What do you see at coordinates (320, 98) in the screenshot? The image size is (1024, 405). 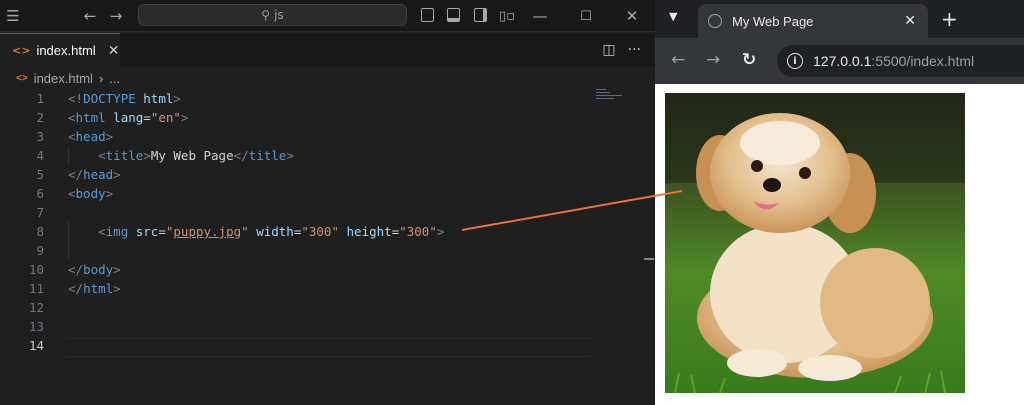 I see `code-line: 1 <!DOCTYPE html>` at bounding box center [320, 98].